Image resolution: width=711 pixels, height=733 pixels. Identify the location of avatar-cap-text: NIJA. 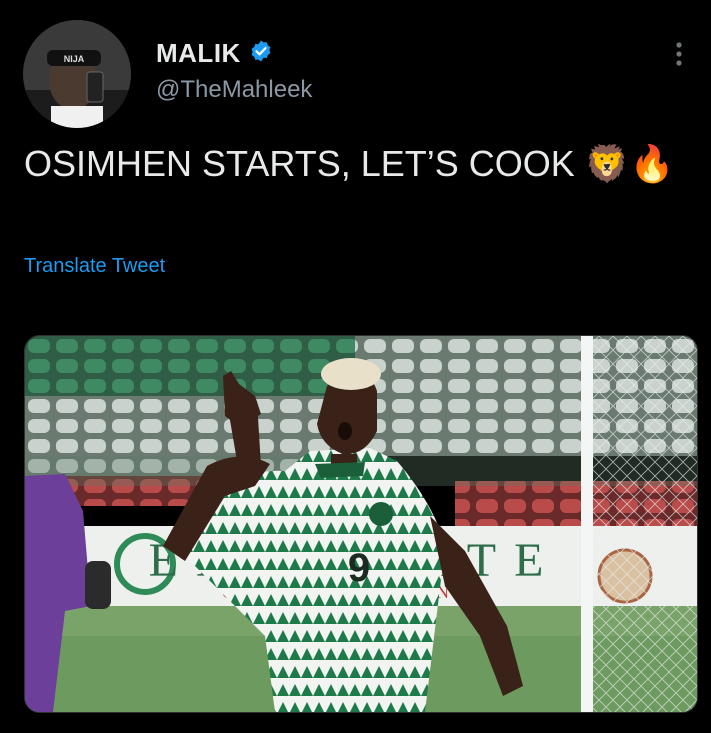
(74, 59).